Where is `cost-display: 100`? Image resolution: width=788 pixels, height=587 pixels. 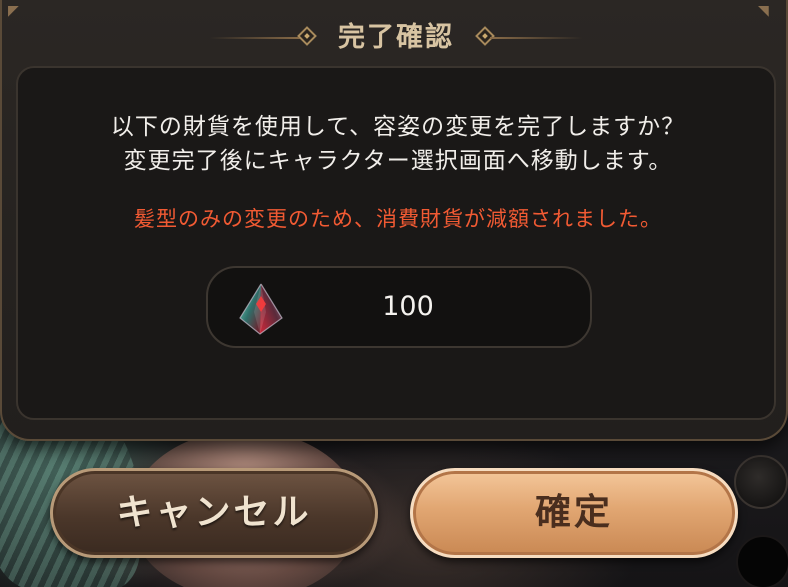 cost-display: 100 is located at coordinates (399, 307).